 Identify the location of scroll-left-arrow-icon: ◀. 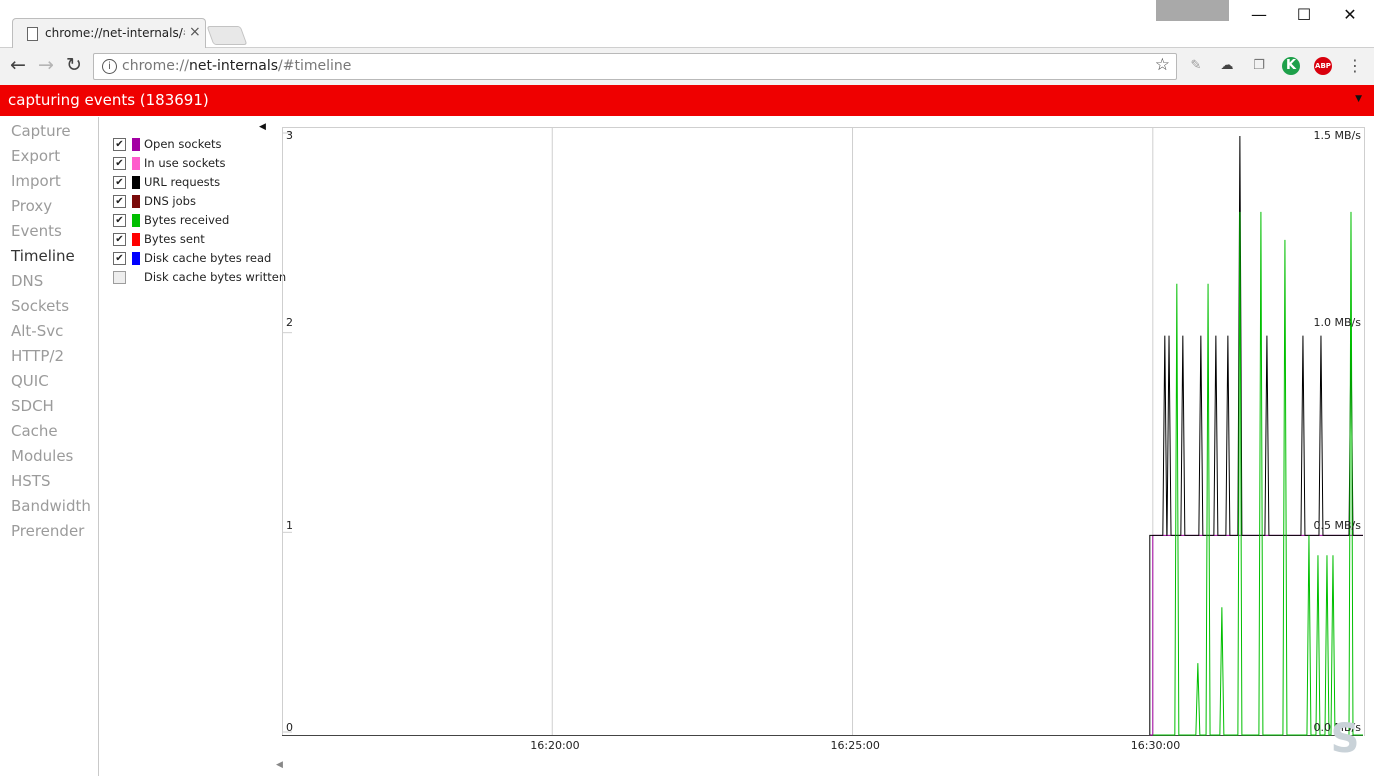
(279, 765).